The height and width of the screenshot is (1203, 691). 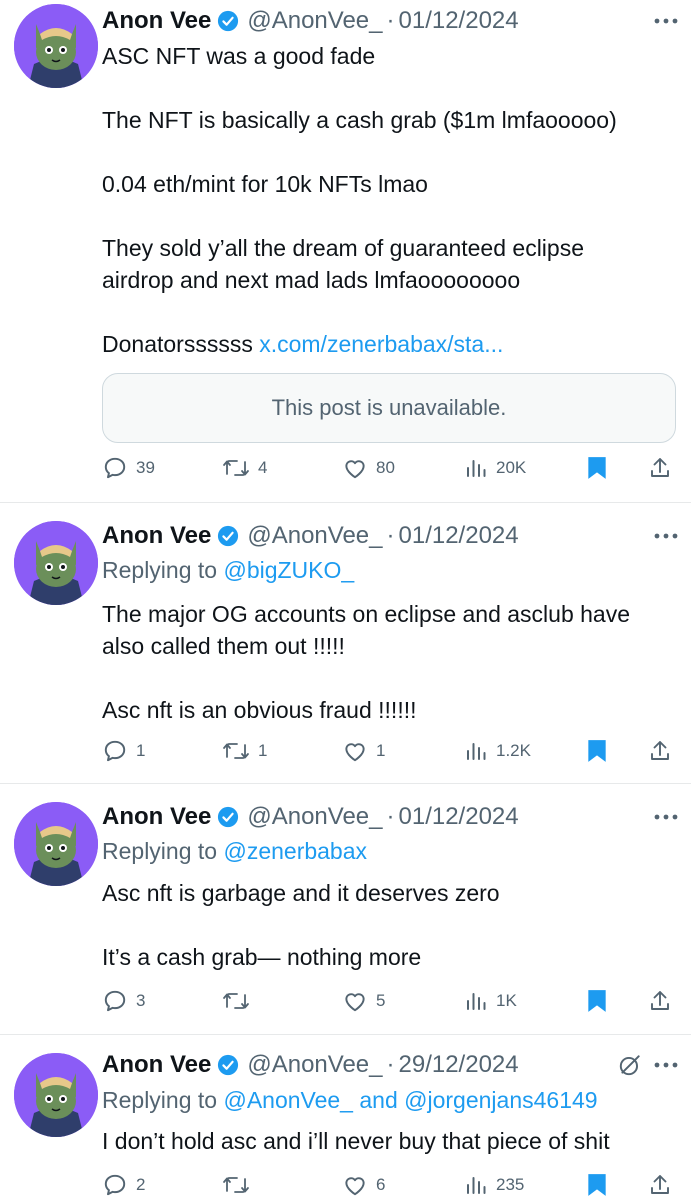 I want to click on views-button: 1.2K, so click(x=497, y=751).